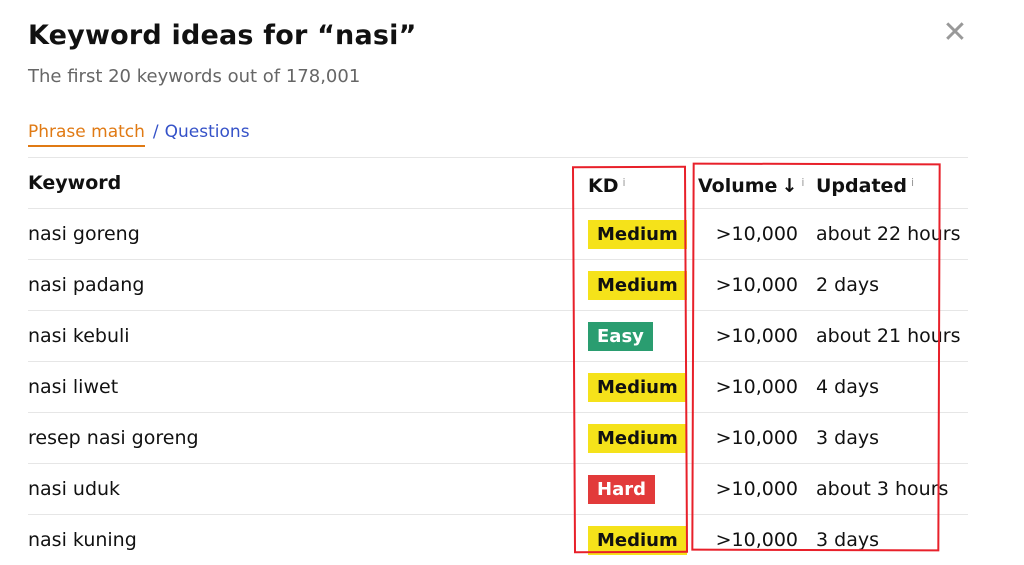  Describe the element at coordinates (498, 335) in the screenshot. I see `table-row: nasi kebuli Easy >10,000 about 21 hours` at that location.